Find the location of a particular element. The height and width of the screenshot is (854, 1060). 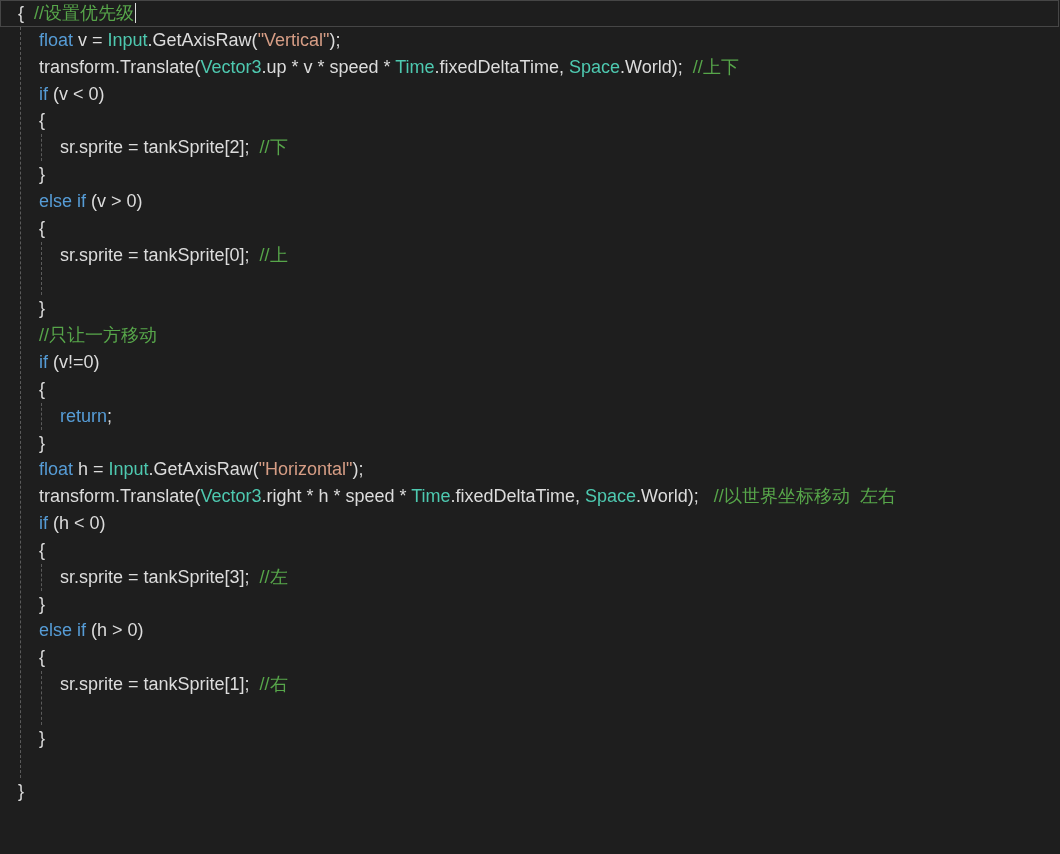

code-line: else if (v > 0) is located at coordinates (91, 200).